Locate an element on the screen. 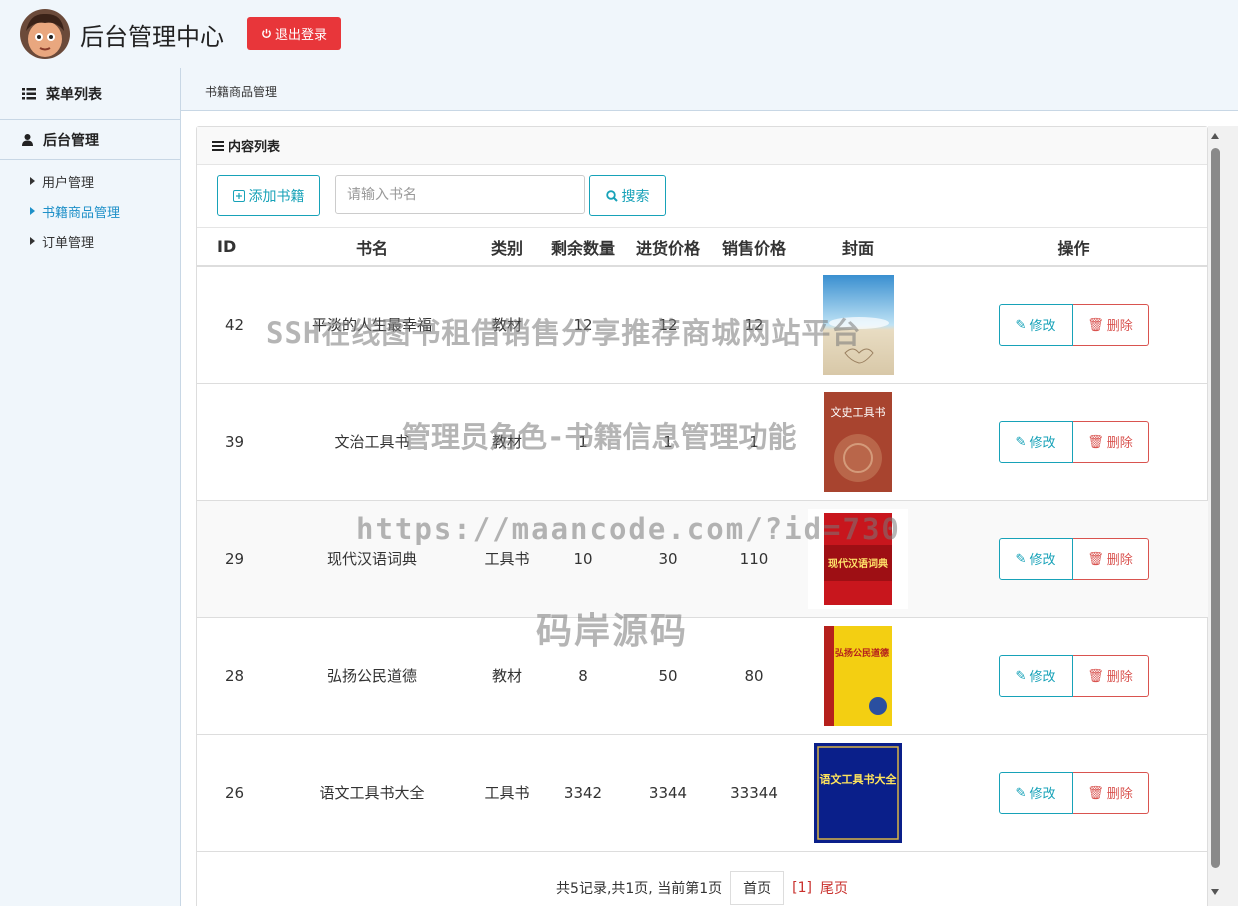 The image size is (1238, 906). cell-price: 80 is located at coordinates (754, 676).